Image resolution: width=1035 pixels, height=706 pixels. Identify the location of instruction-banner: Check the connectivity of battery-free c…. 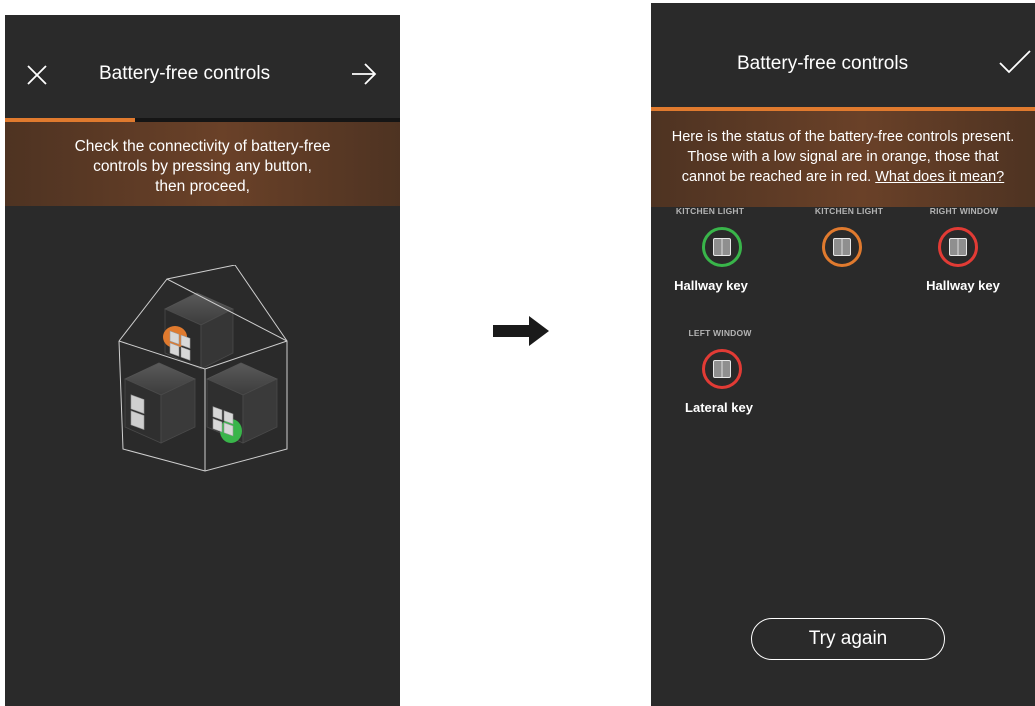
(202, 164).